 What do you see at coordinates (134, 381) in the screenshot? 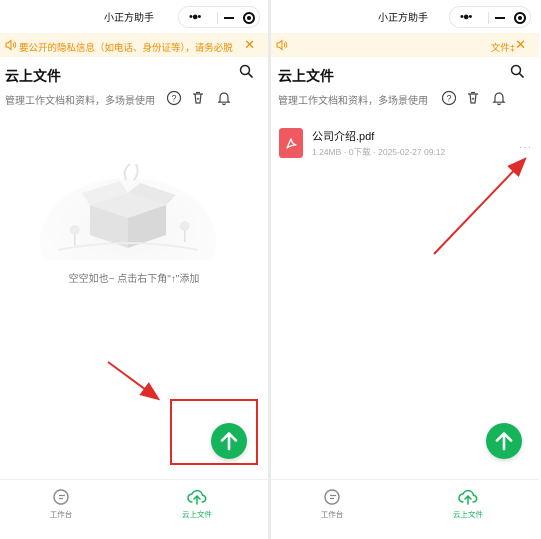
I see `annotation-arrow-to-upload` at bounding box center [134, 381].